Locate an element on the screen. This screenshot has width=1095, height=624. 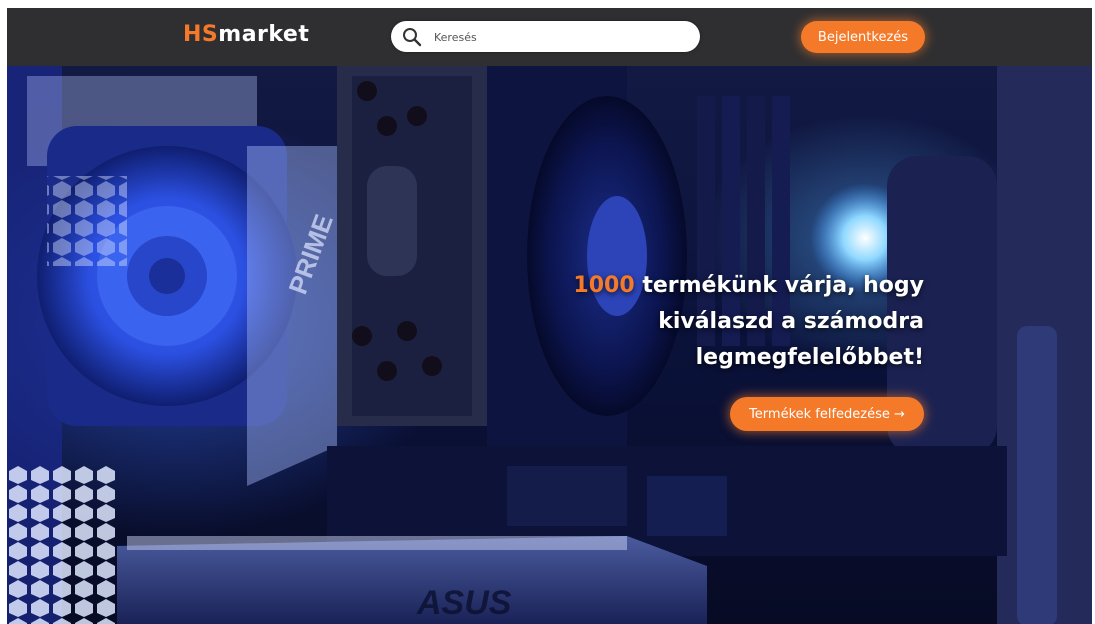
login-button: Bejelentkezés is located at coordinates (863, 37).